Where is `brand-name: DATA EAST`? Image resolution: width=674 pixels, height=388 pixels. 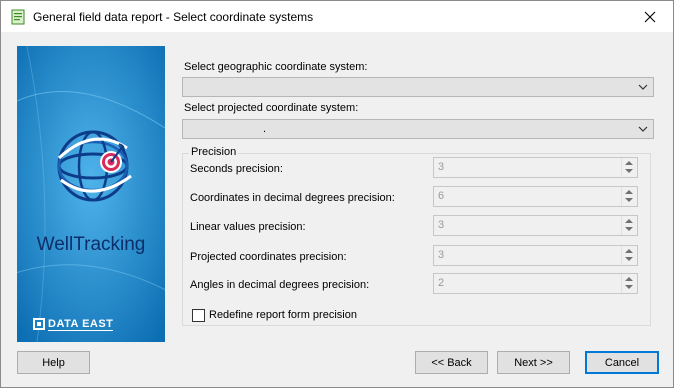 brand-name: DATA EAST is located at coordinates (81, 324).